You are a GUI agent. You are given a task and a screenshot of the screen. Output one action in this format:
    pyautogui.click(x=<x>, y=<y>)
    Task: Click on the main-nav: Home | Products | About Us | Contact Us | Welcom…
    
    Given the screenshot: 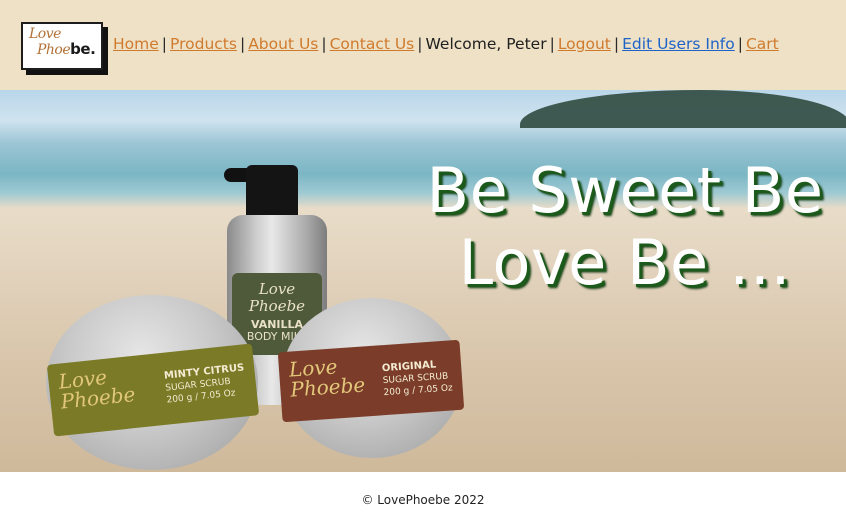 What is the action you would take?
    pyautogui.click(x=446, y=44)
    